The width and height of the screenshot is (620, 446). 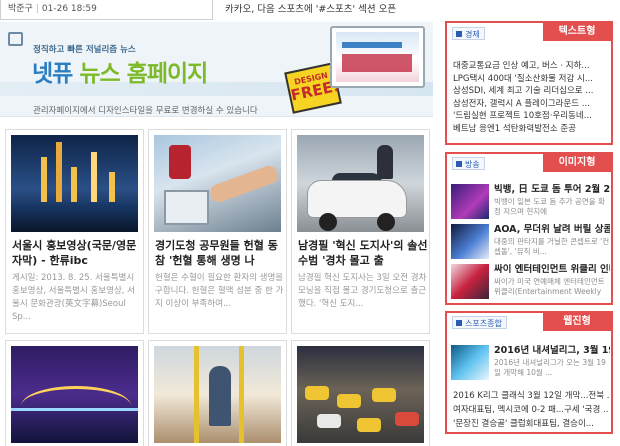 What do you see at coordinates (74, 409) in the screenshot?
I see `bridge-deck` at bounding box center [74, 409].